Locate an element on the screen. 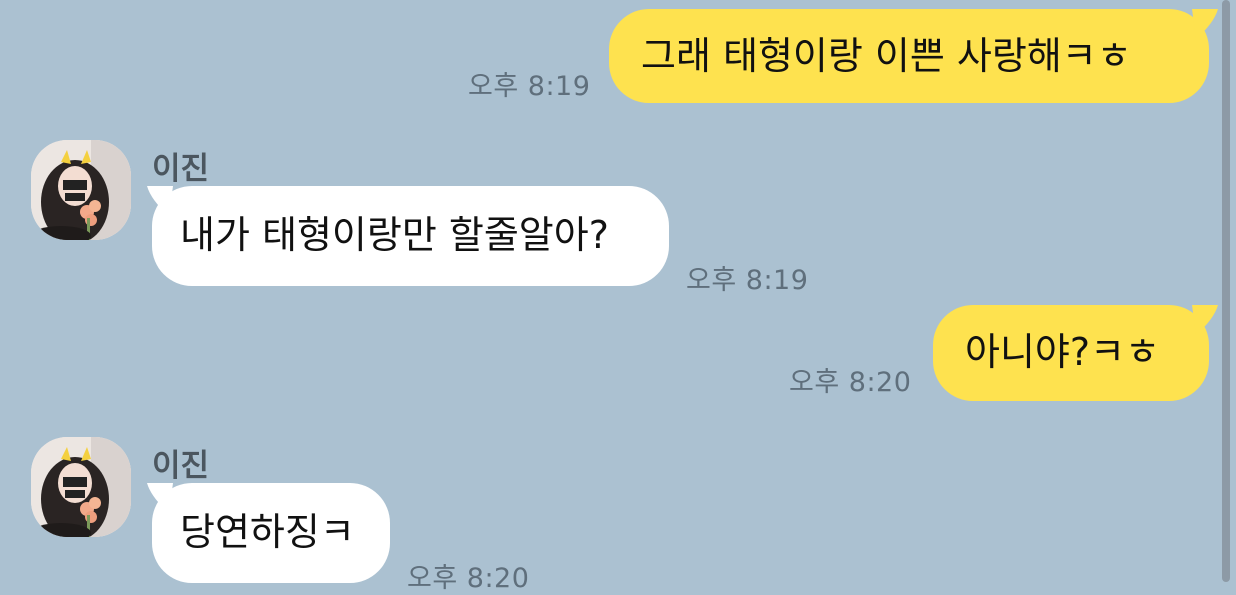  their-message-bubble: 내가 태형이랑만 할줄알아? is located at coordinates (410, 236).